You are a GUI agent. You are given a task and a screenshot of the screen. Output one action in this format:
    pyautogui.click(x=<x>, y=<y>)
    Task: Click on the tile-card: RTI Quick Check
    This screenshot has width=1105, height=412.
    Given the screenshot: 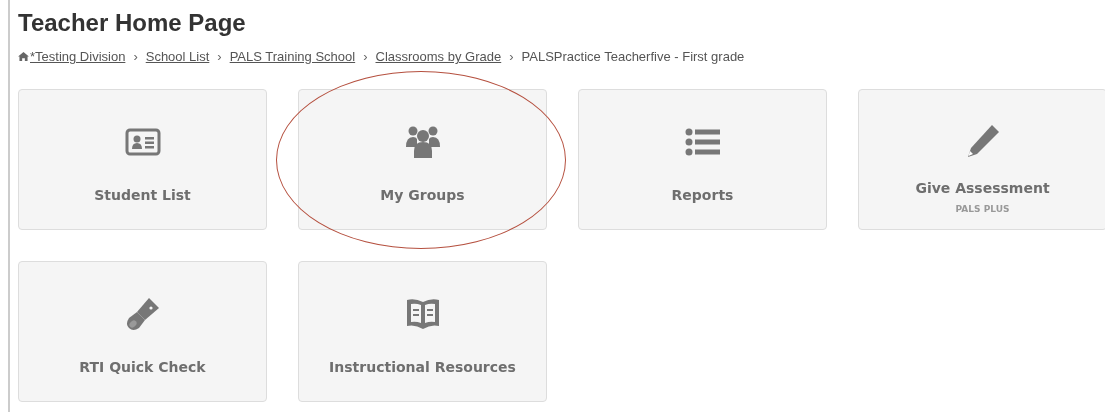 What is the action you would take?
    pyautogui.click(x=142, y=331)
    